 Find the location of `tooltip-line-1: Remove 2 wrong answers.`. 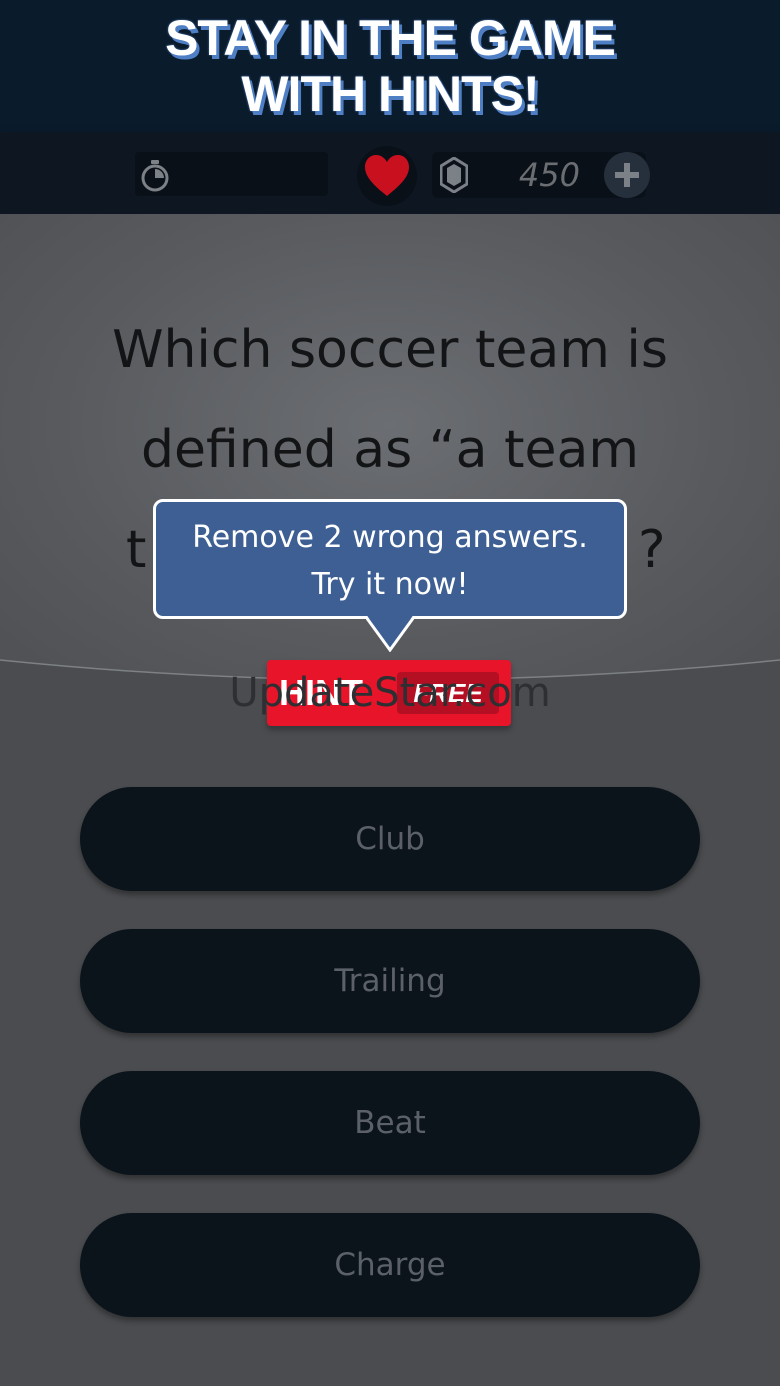

tooltip-line-1: Remove 2 wrong answers. is located at coordinates (390, 537).